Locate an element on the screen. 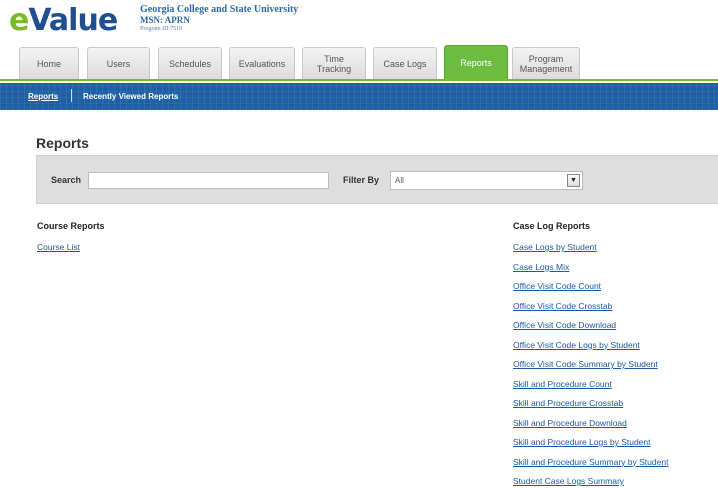 The image size is (718, 488). course-reports-heading: Course Reports is located at coordinates (71, 226).